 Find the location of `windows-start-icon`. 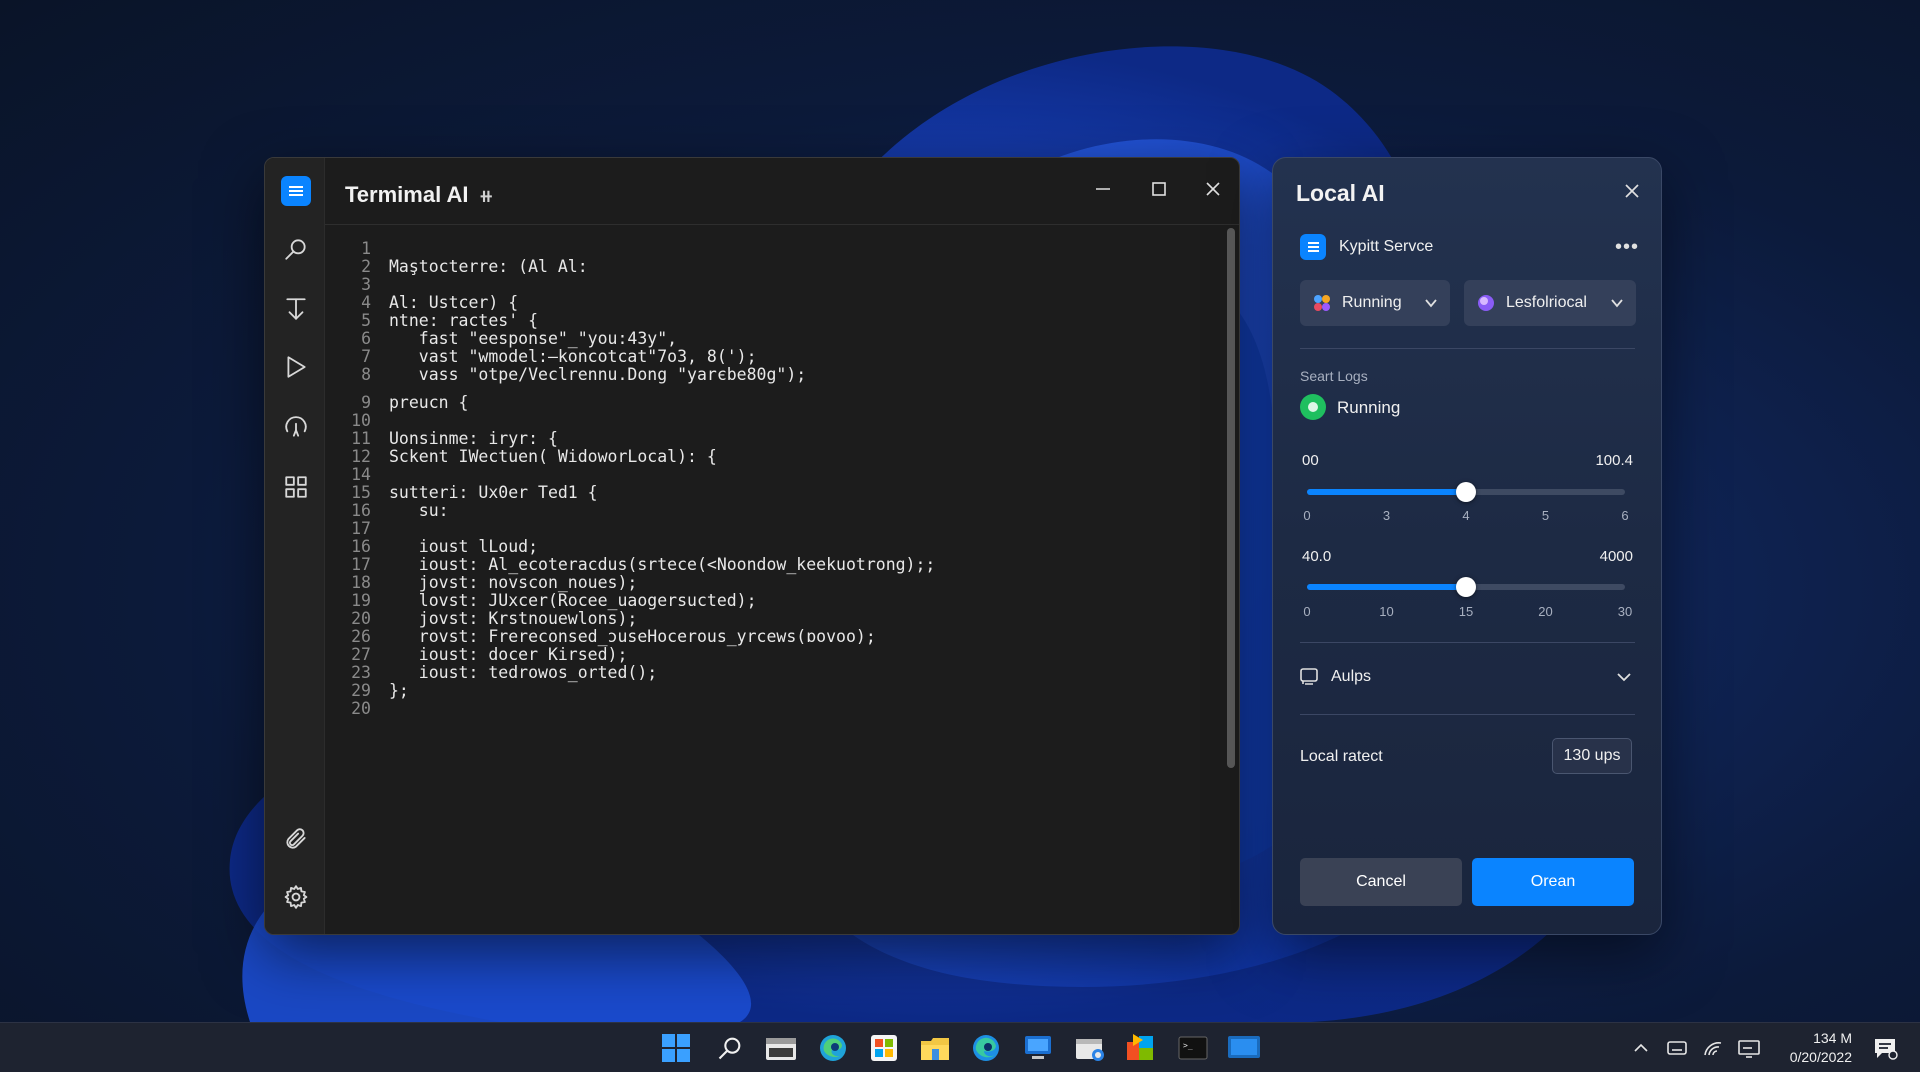

windows-start-icon is located at coordinates (676, 1048).